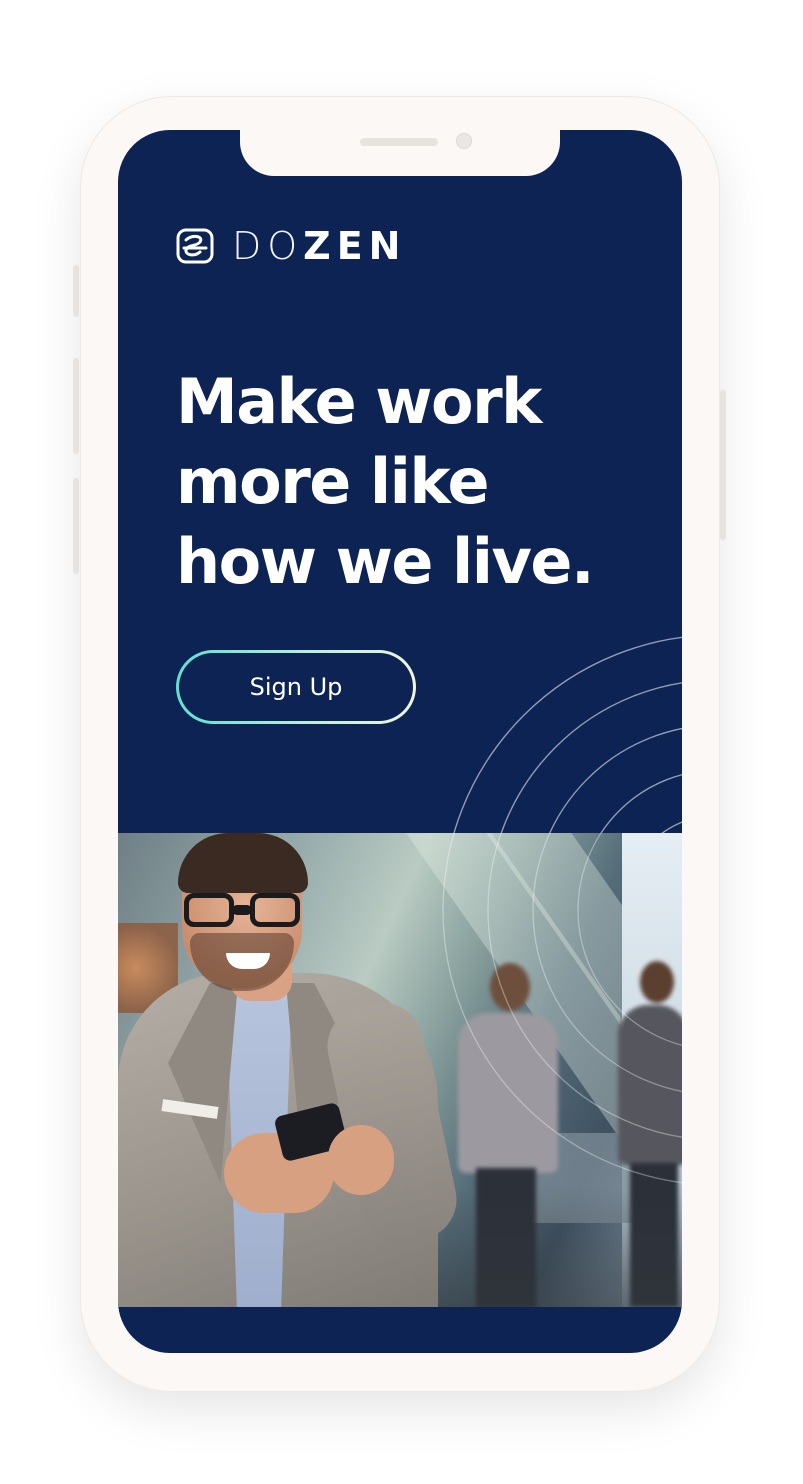 This screenshot has height=1484, width=803. I want to click on camera-icon, so click(464, 141).